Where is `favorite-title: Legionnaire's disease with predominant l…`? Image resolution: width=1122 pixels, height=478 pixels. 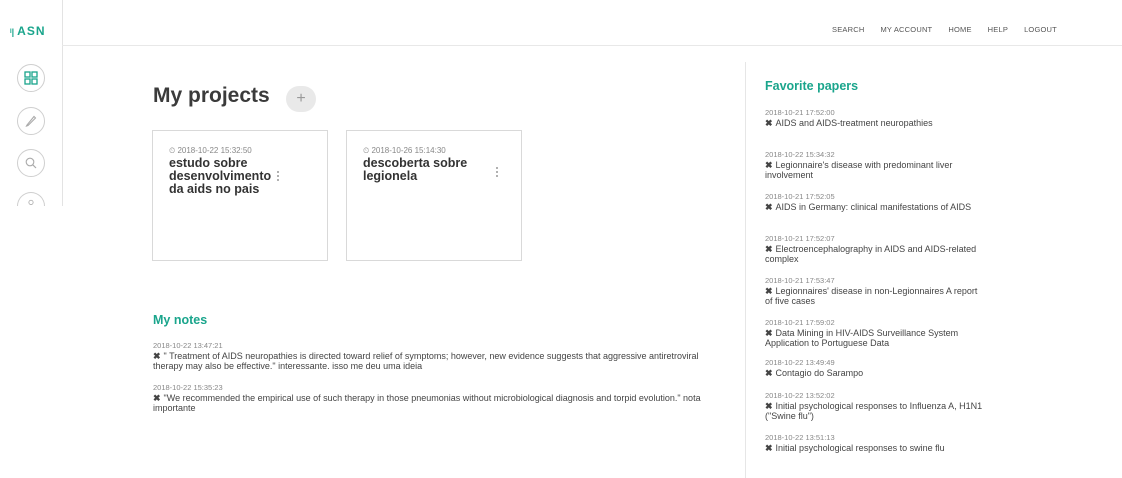 favorite-title: Legionnaire's disease with predominant l… is located at coordinates (858, 170).